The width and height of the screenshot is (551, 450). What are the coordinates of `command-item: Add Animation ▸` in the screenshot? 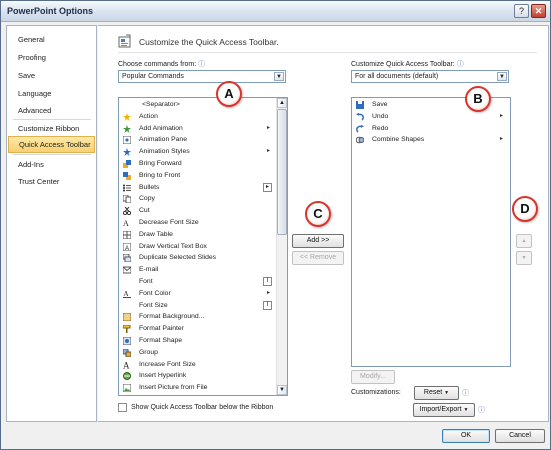 It's located at (198, 129).